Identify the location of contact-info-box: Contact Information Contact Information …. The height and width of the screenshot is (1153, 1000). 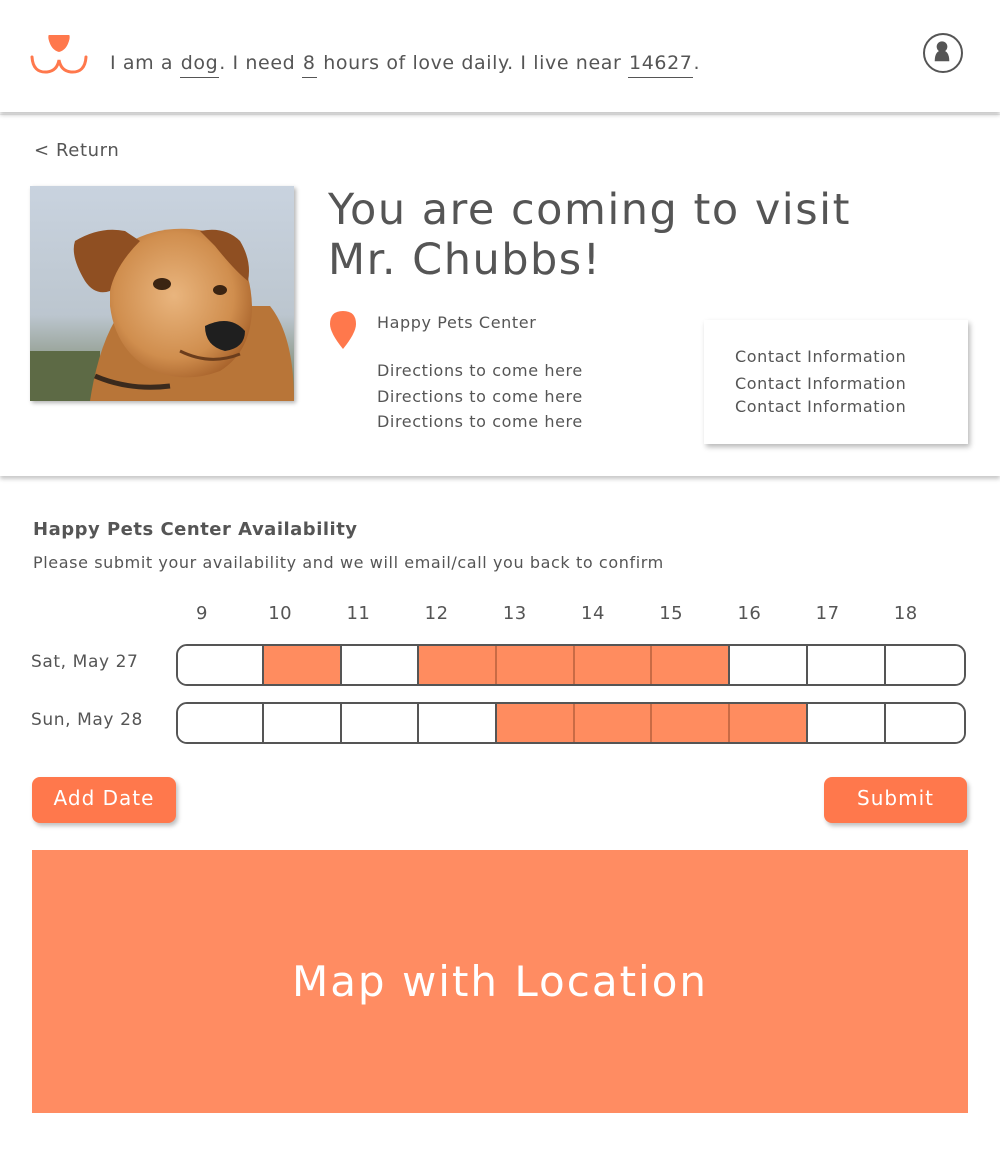
(836, 382).